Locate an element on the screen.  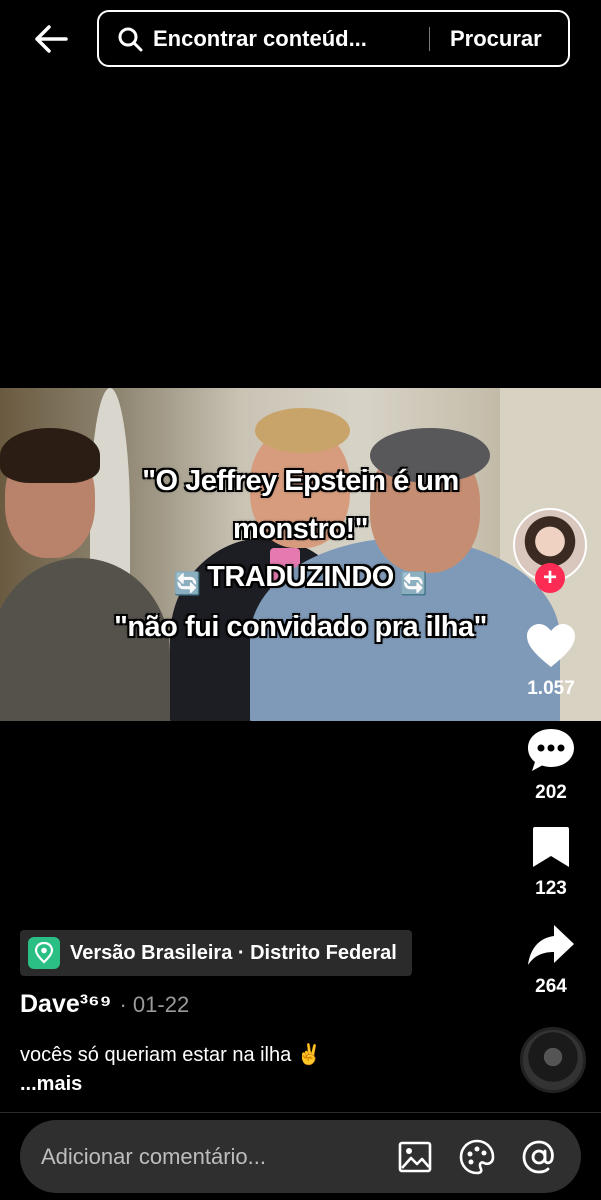
post-date: · 01-22 is located at coordinates (154, 1004).